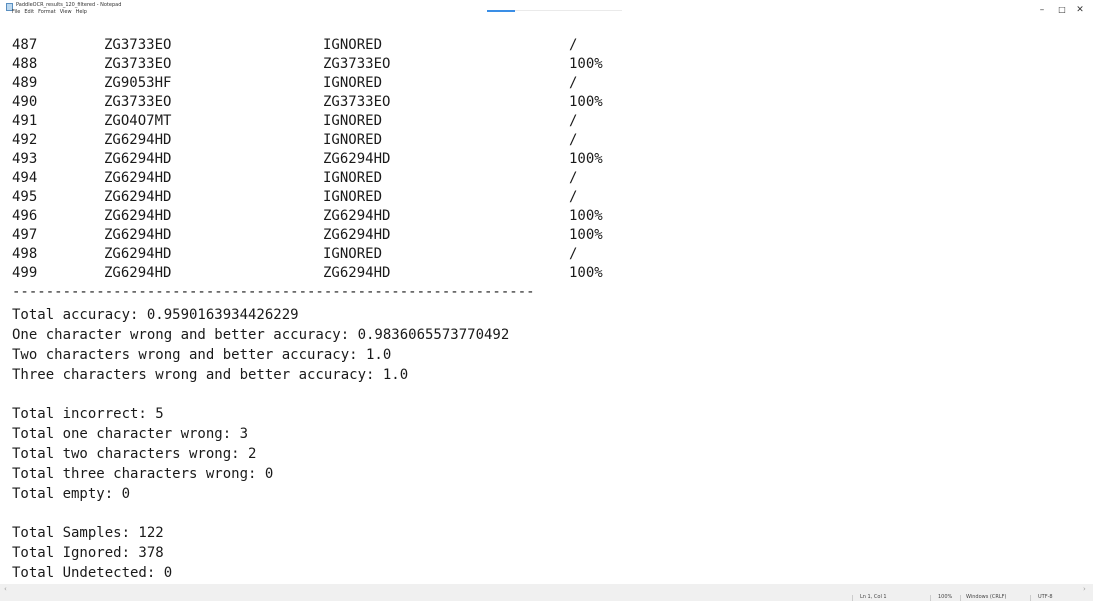 The height and width of the screenshot is (601, 1093). What do you see at coordinates (307, 159) in the screenshot?
I see `result-row: 493 ZG6294HD ZG6294HD 100%` at bounding box center [307, 159].